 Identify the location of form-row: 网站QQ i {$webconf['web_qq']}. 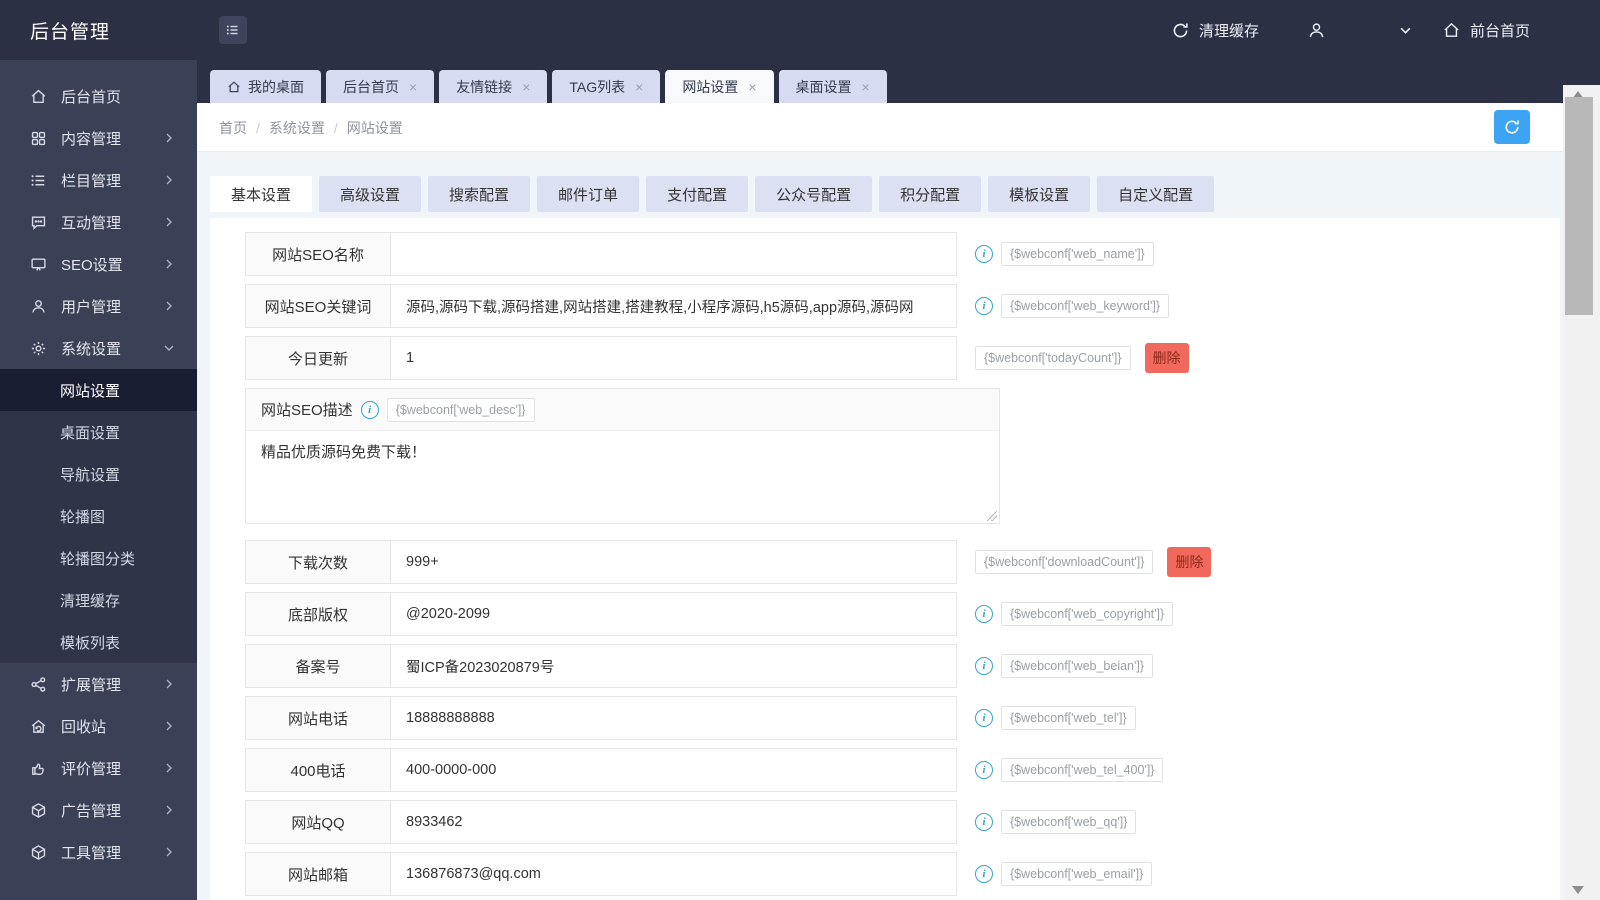
(902, 822).